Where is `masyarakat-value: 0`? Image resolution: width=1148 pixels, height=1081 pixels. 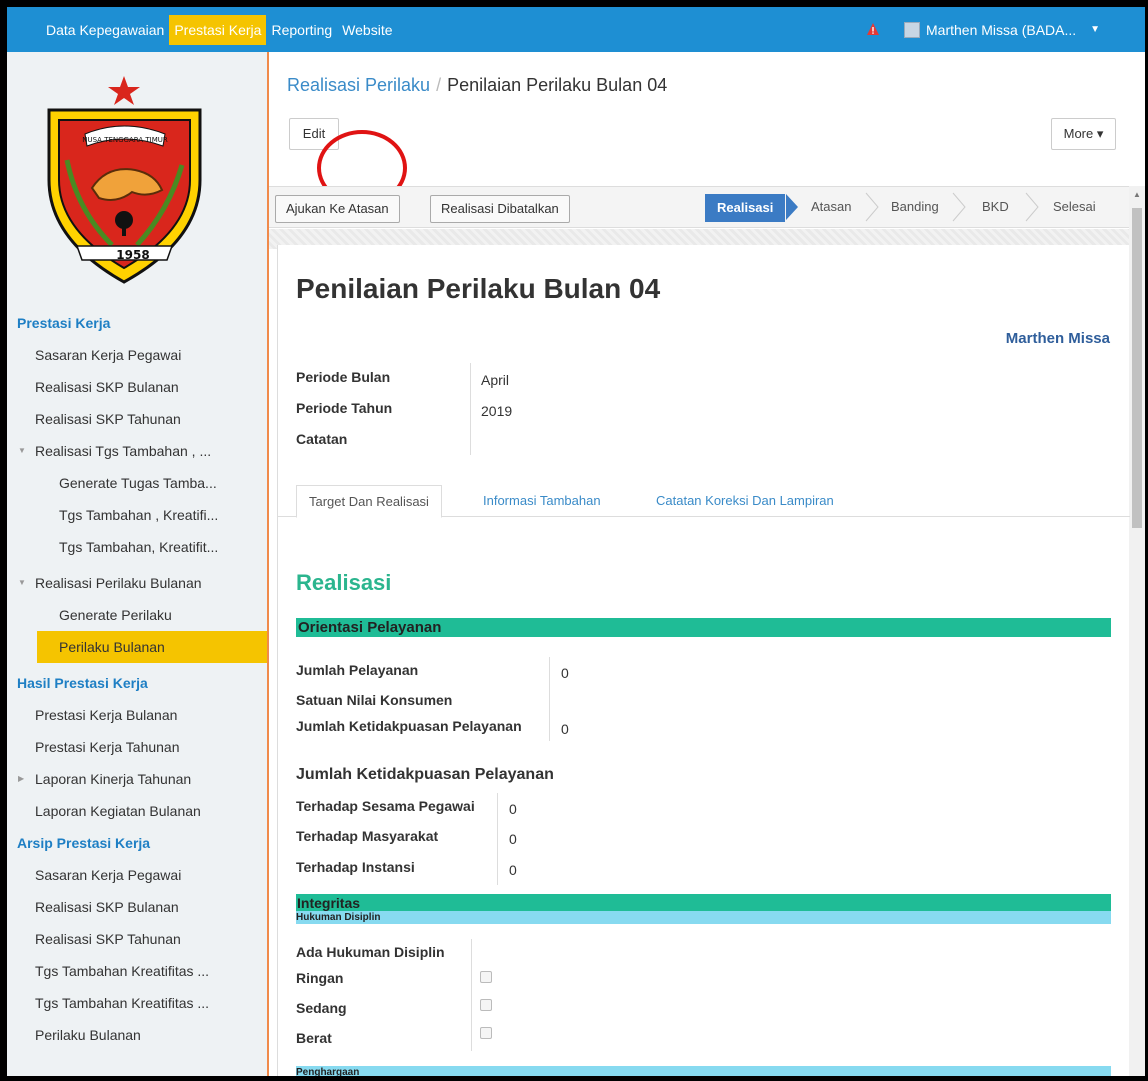 masyarakat-value: 0 is located at coordinates (513, 839).